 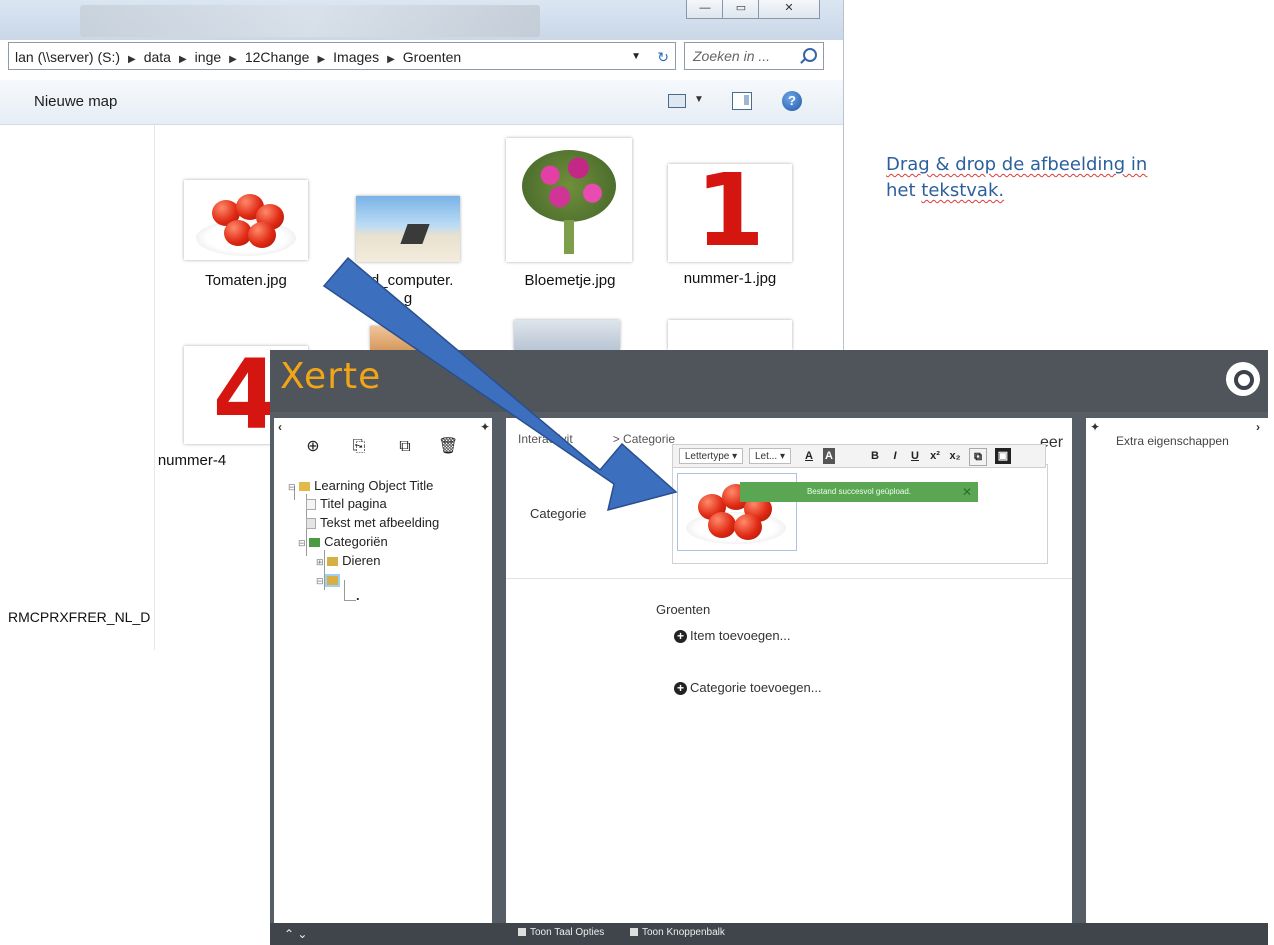 I want to click on breadcrumb-inge: inge, so click(x=208, y=57).